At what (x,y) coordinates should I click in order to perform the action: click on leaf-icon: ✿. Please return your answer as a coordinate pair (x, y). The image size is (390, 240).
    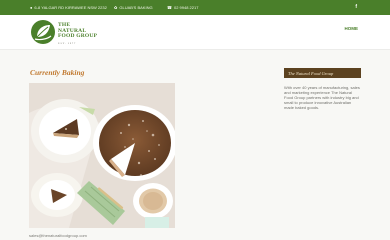
    Looking at the image, I should click on (116, 7).